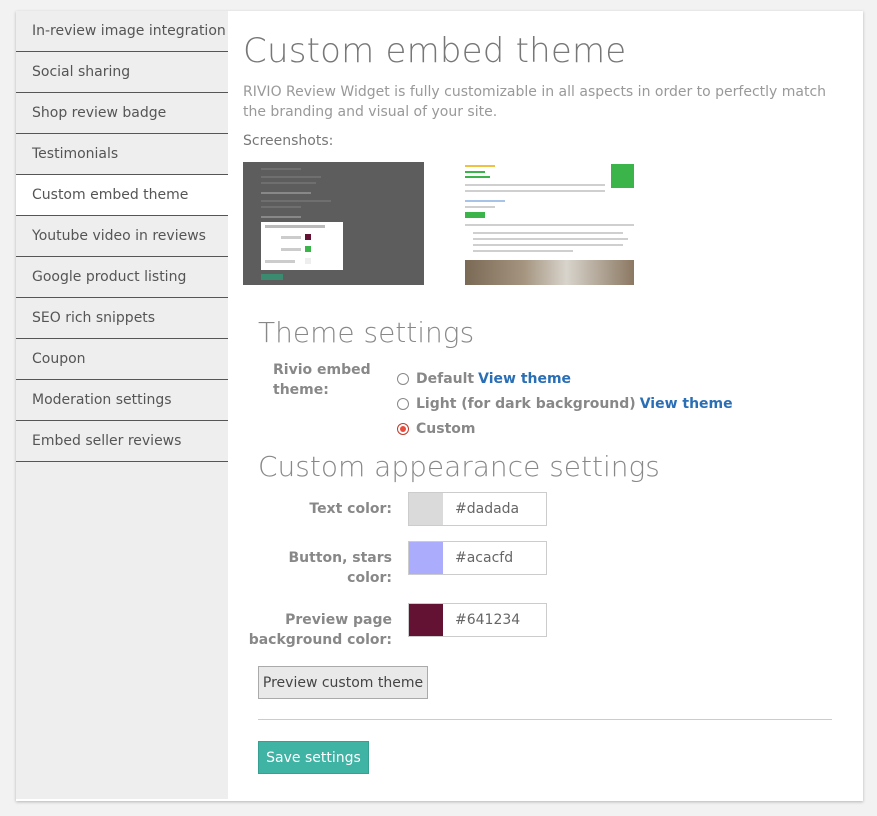 The height and width of the screenshot is (816, 877). I want to click on screenshot-thumbnail-settings, so click(333, 223).